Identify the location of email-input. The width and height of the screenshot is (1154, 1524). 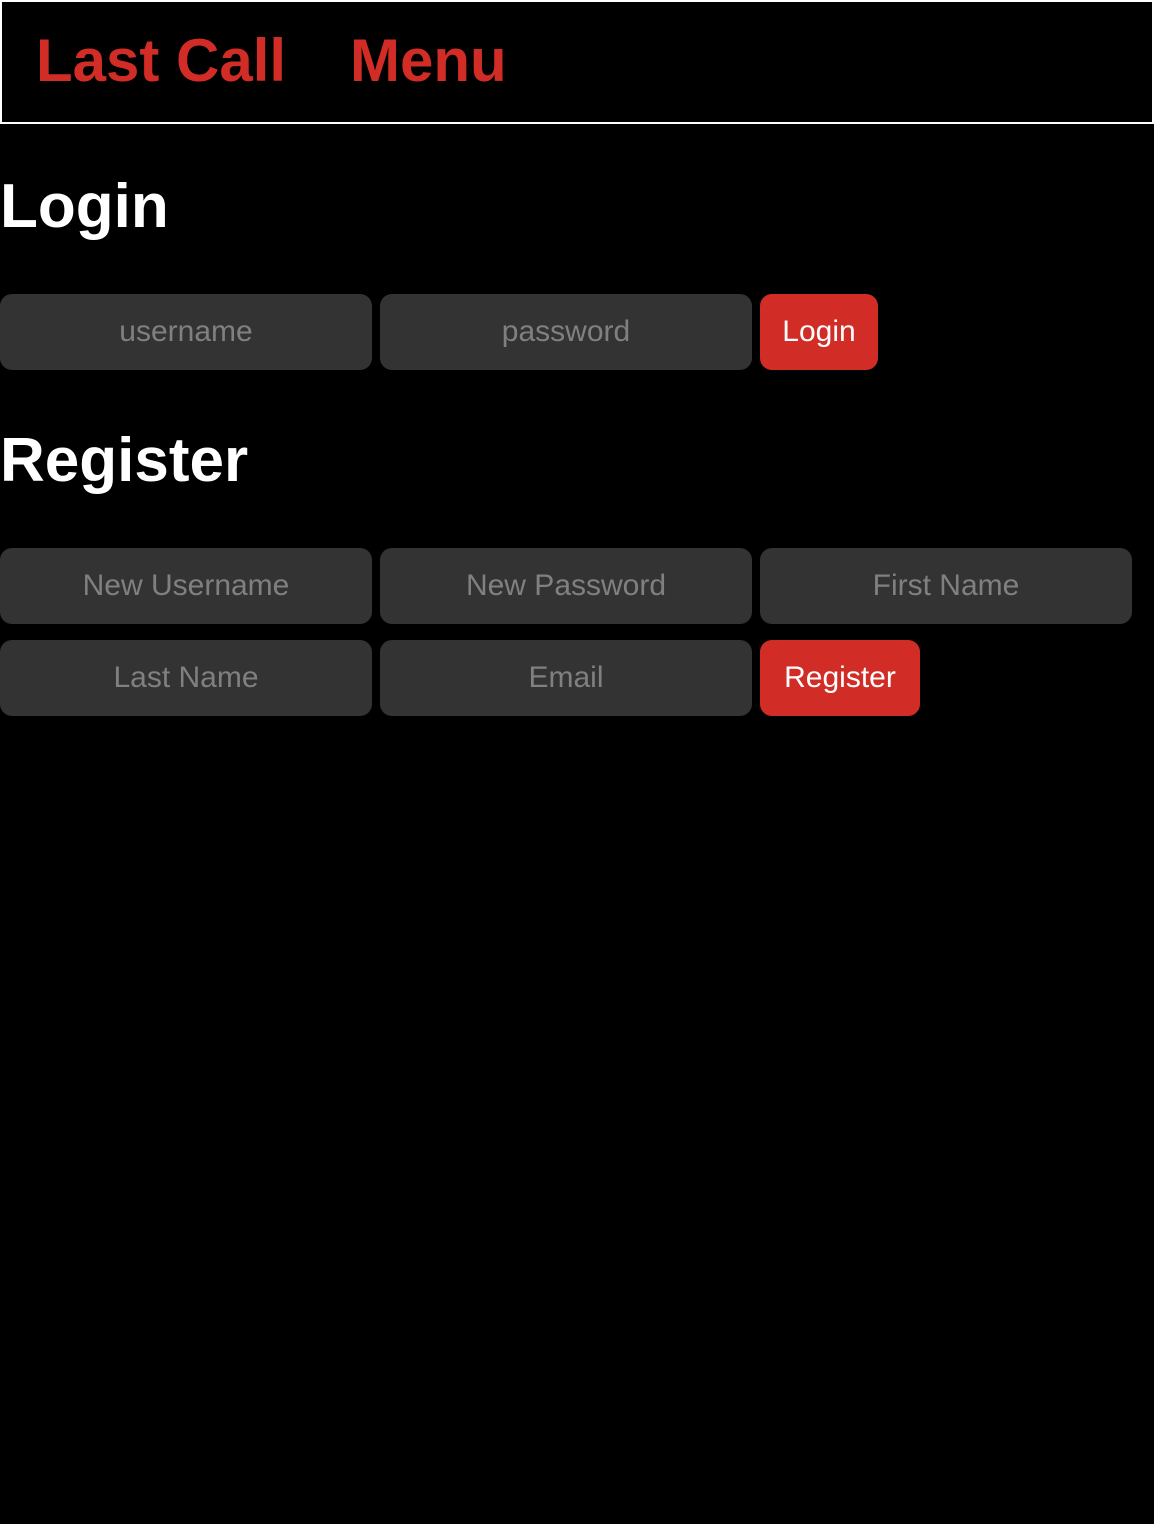
(566, 678).